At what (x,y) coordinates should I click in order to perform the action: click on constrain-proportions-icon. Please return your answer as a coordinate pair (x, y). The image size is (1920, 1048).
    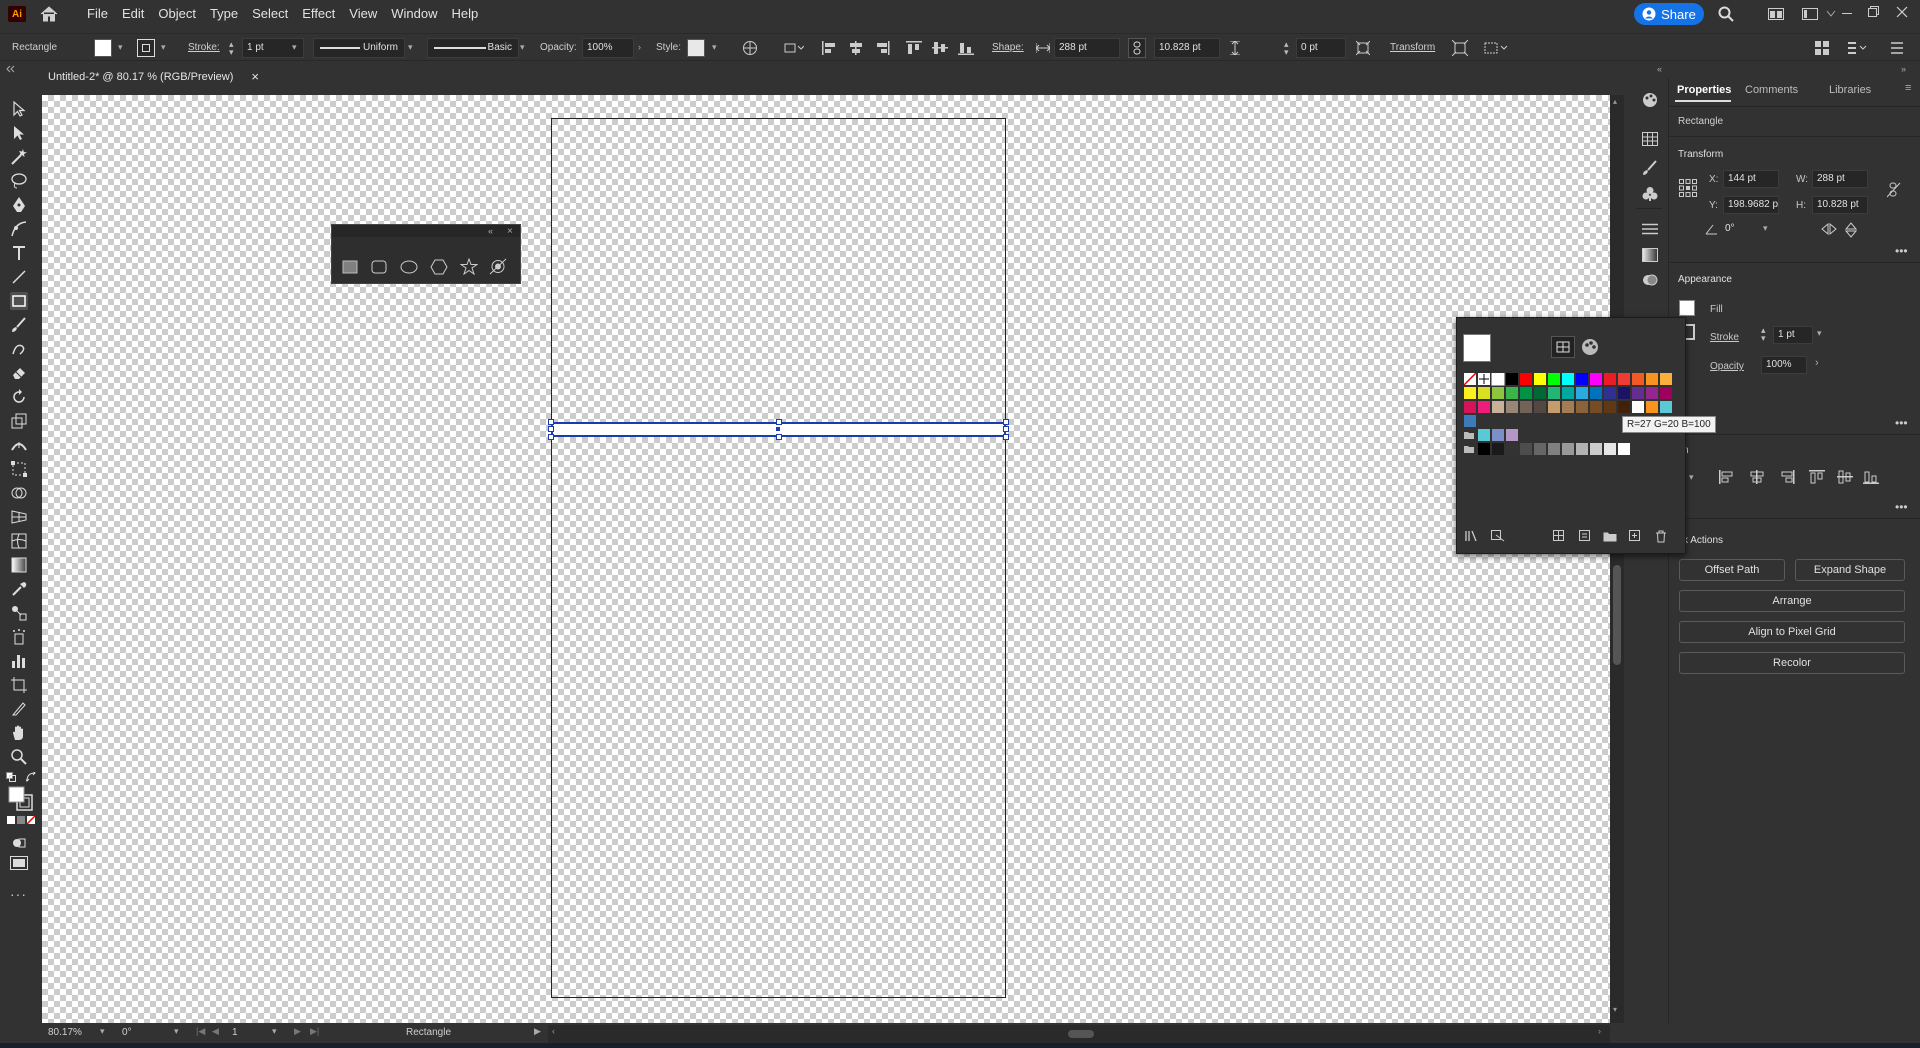
    Looking at the image, I should click on (1894, 190).